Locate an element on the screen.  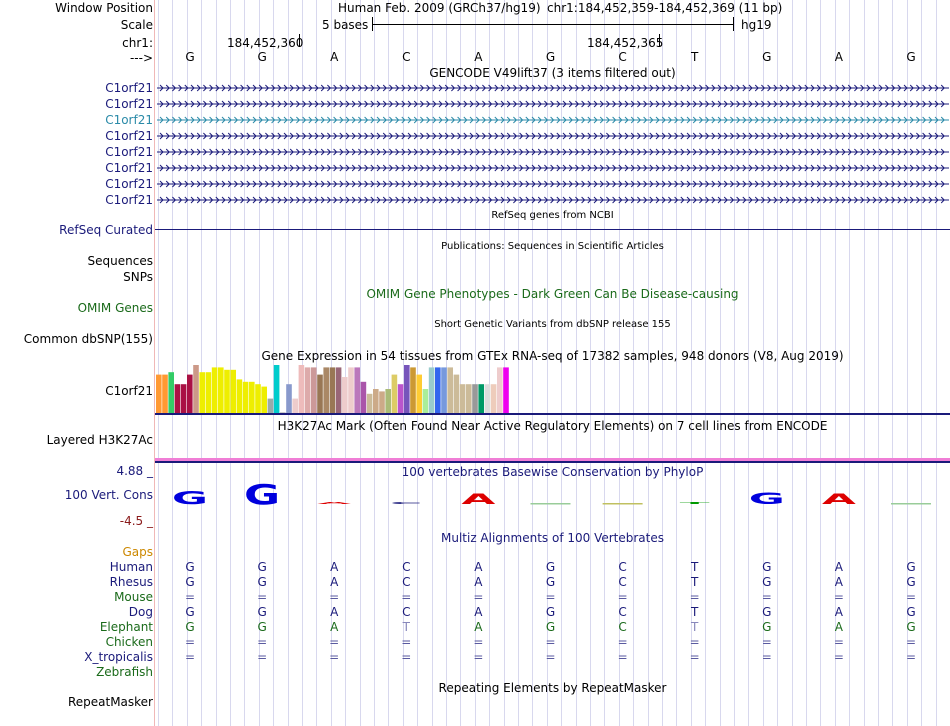
refseq-line is located at coordinates (552, 229).